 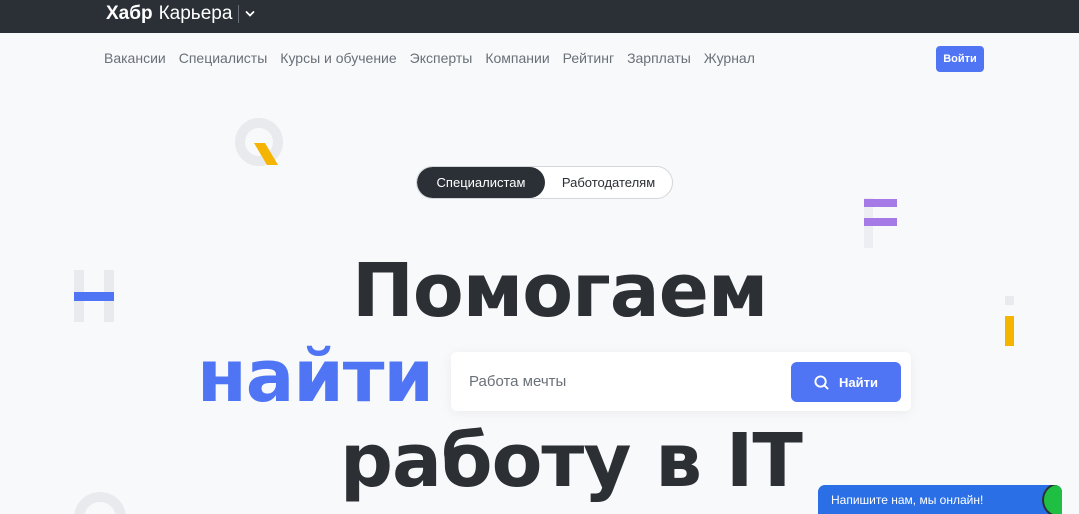 I want to click on search-button: Найти, so click(x=846, y=382).